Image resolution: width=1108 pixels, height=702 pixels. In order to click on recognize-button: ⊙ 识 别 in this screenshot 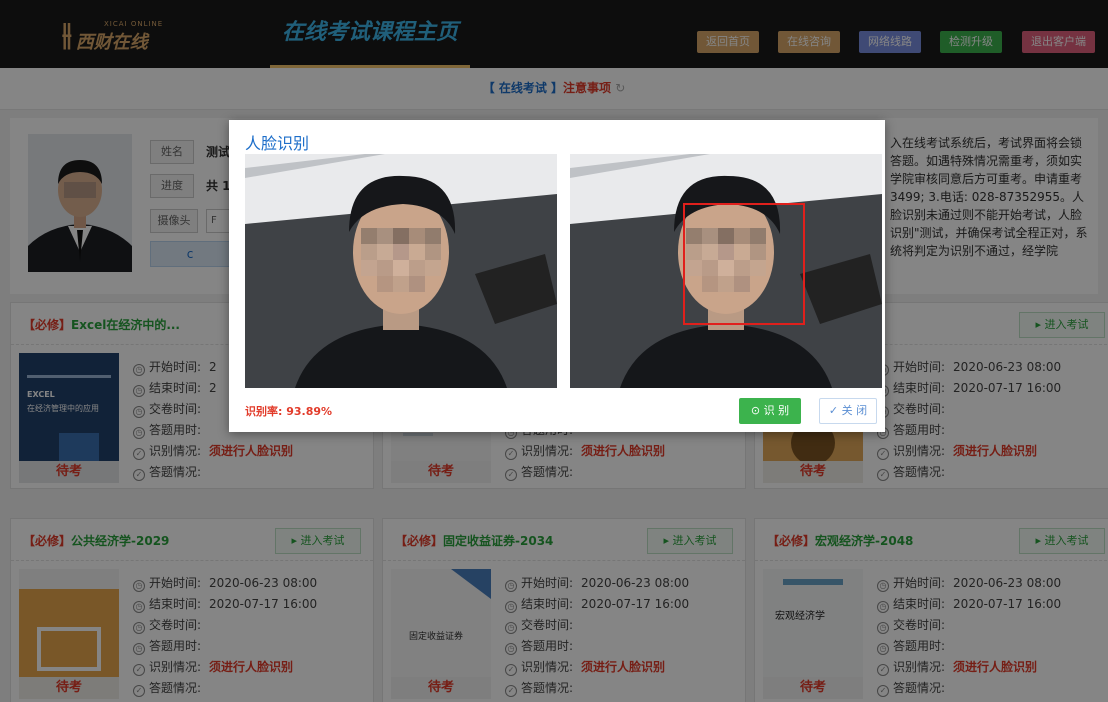, I will do `click(770, 411)`.